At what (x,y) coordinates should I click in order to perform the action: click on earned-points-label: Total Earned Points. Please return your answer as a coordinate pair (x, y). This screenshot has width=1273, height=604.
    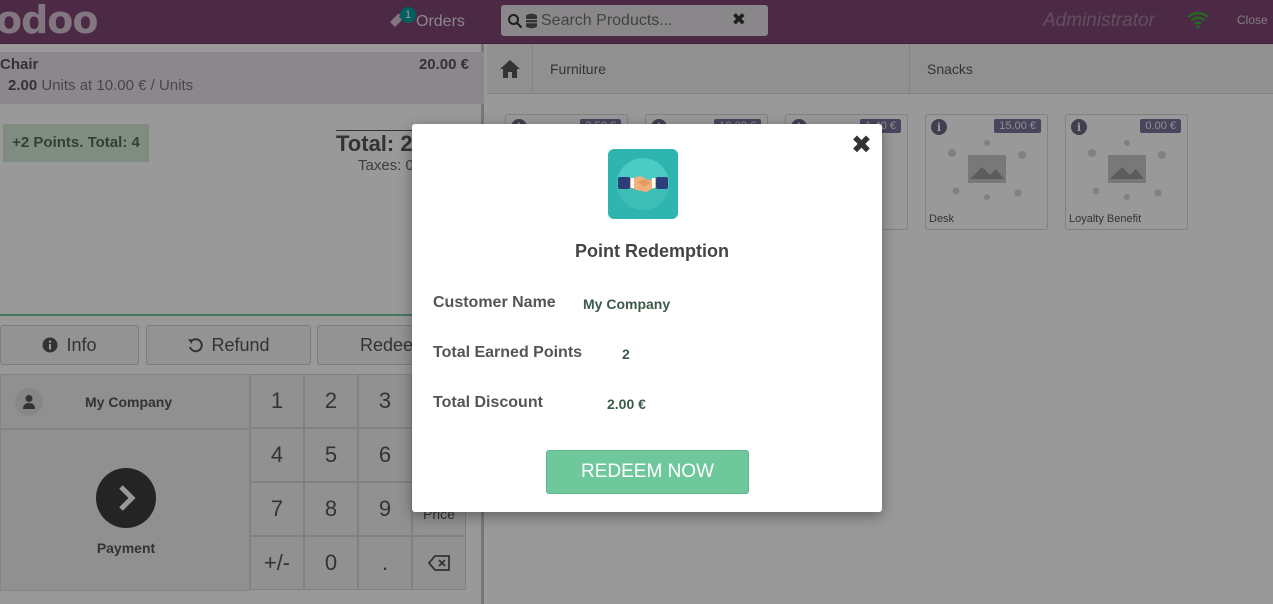
    Looking at the image, I should click on (508, 352).